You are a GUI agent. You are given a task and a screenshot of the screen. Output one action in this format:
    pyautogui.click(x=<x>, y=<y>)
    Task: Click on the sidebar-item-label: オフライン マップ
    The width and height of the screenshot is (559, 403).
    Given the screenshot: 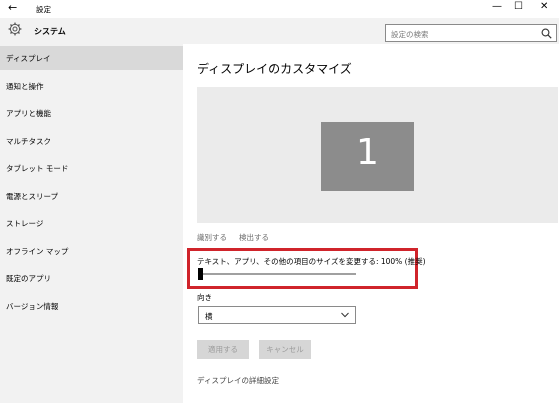 What is the action you would take?
    pyautogui.click(x=37, y=251)
    